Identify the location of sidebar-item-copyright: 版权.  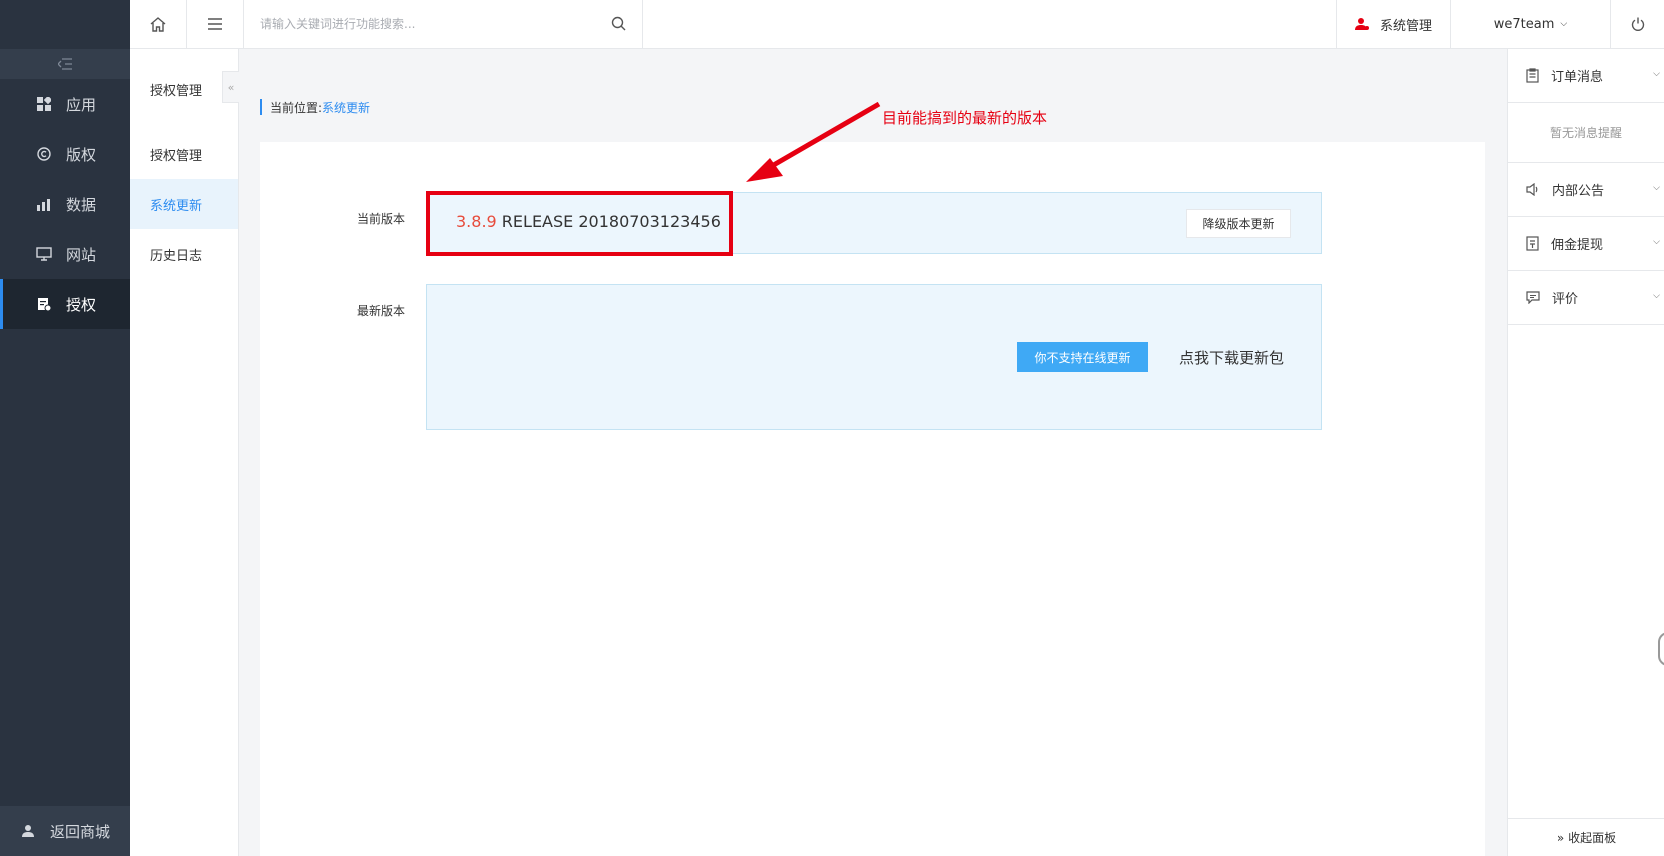
(65, 154).